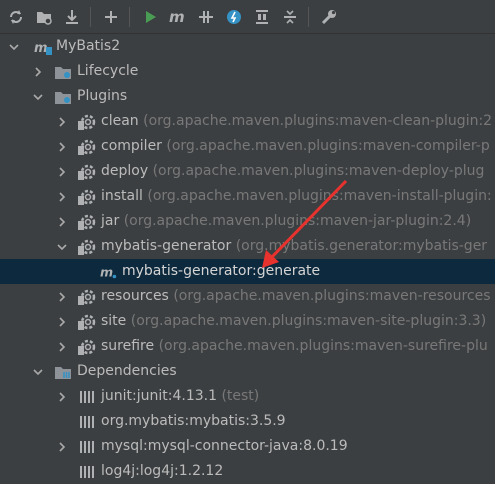  I want to click on folder-library-icon, so click(63, 373).